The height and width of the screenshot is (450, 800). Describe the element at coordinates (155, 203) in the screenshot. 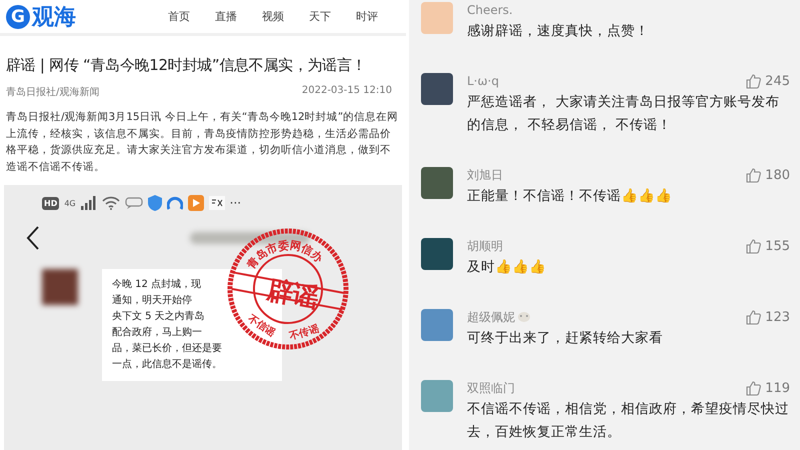

I see `shield-icon` at that location.